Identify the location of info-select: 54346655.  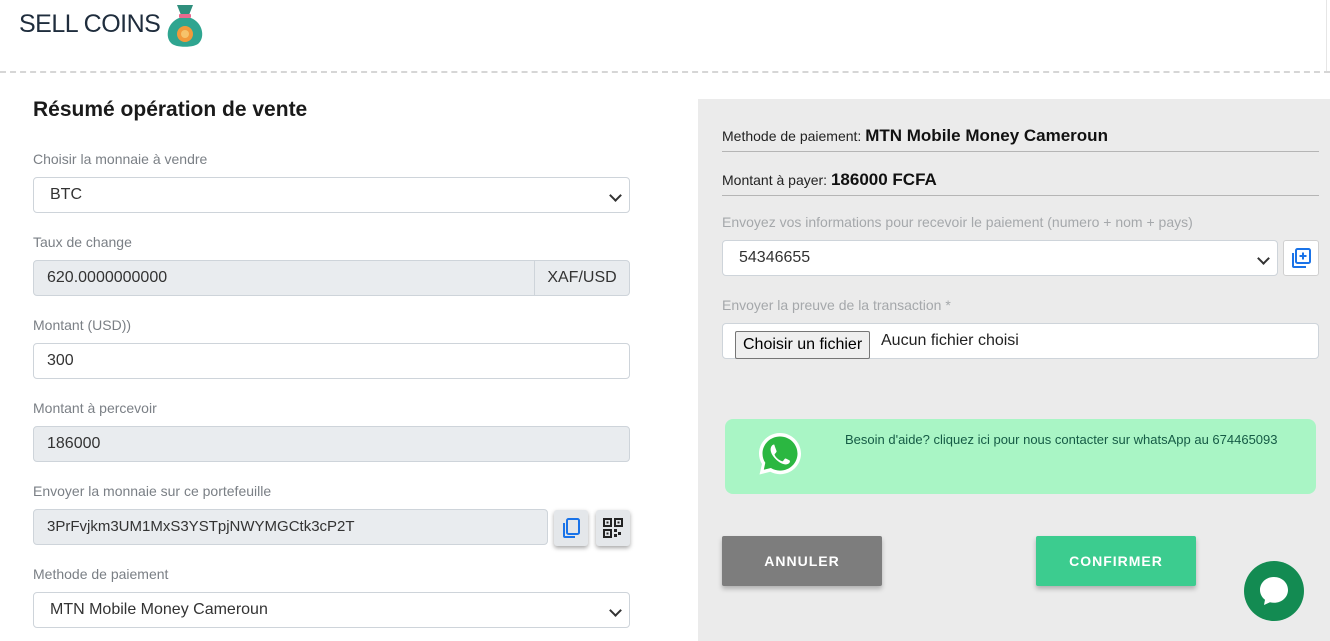
(1000, 258).